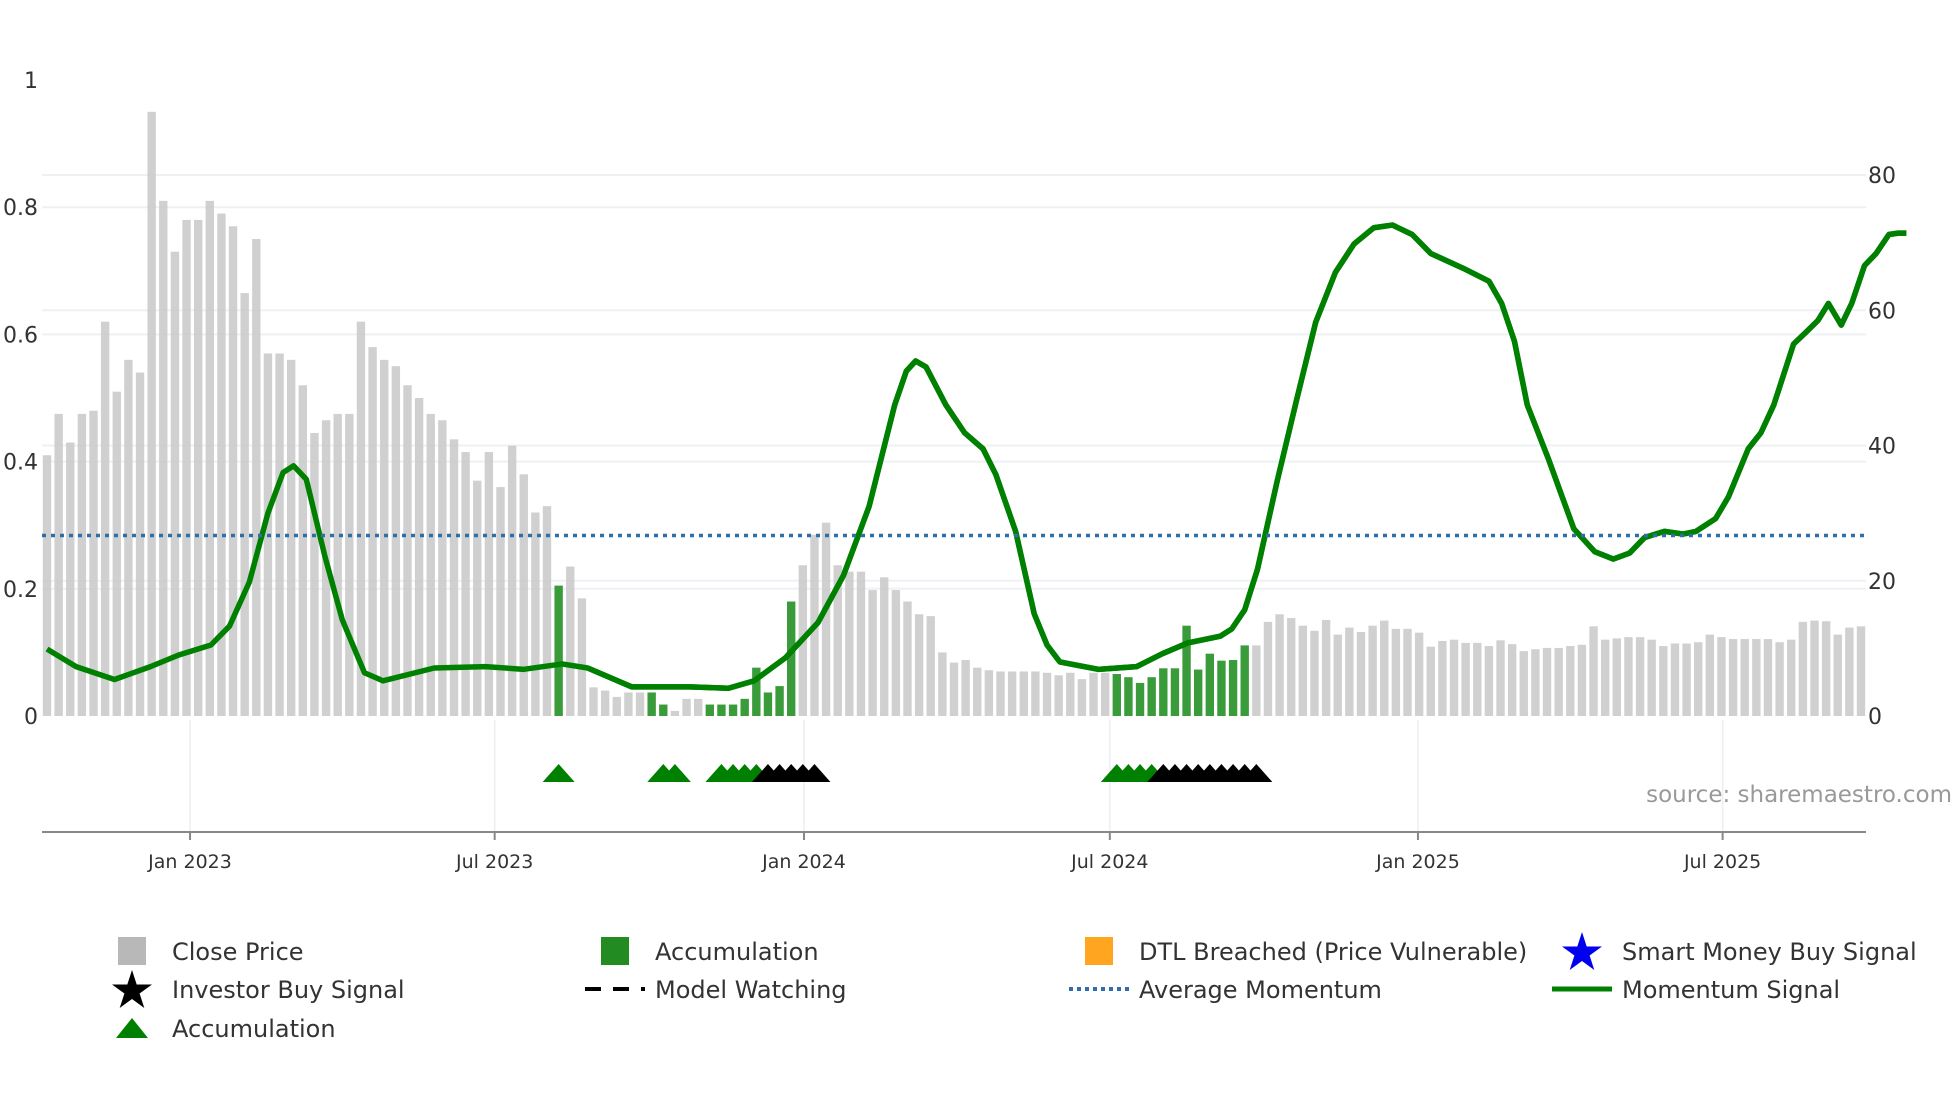 The height and width of the screenshot is (1102, 1960). I want to click on x-tick-label: Jul 2024, so click(1109, 862).